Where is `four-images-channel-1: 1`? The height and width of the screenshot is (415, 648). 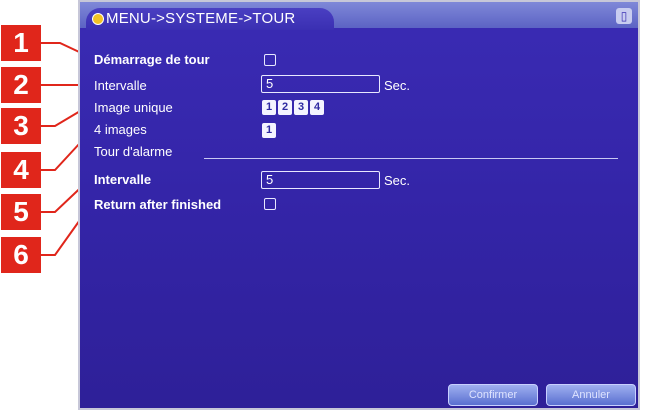 four-images-channel-1: 1 is located at coordinates (269, 130).